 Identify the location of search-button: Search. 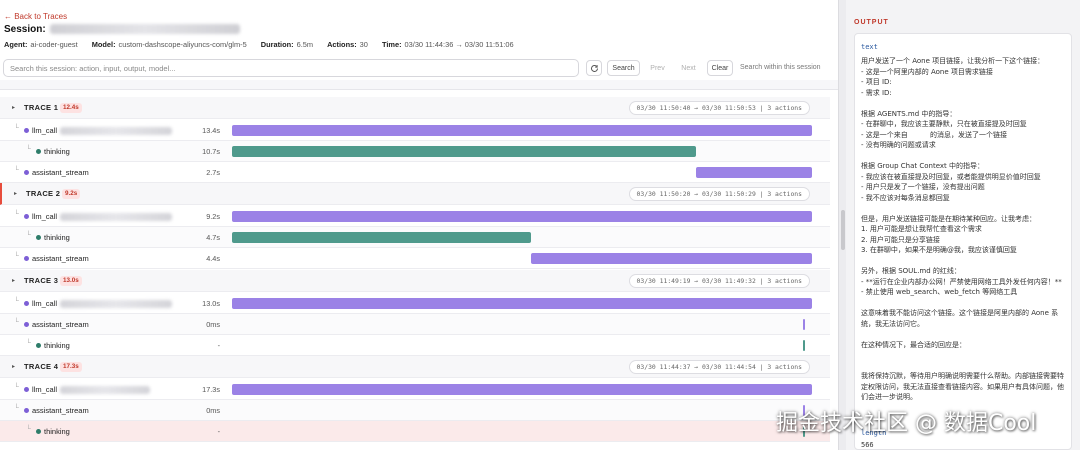
(623, 68).